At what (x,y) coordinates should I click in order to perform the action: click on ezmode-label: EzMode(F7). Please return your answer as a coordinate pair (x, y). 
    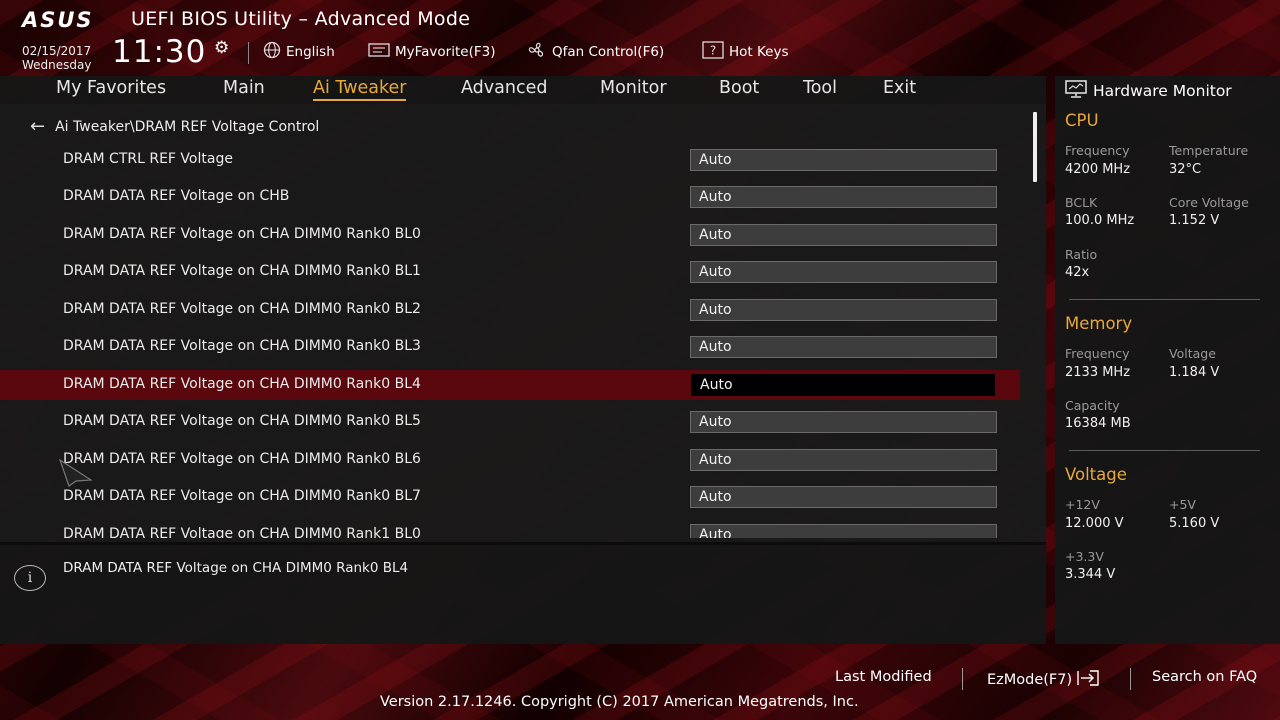
    Looking at the image, I should click on (1030, 680).